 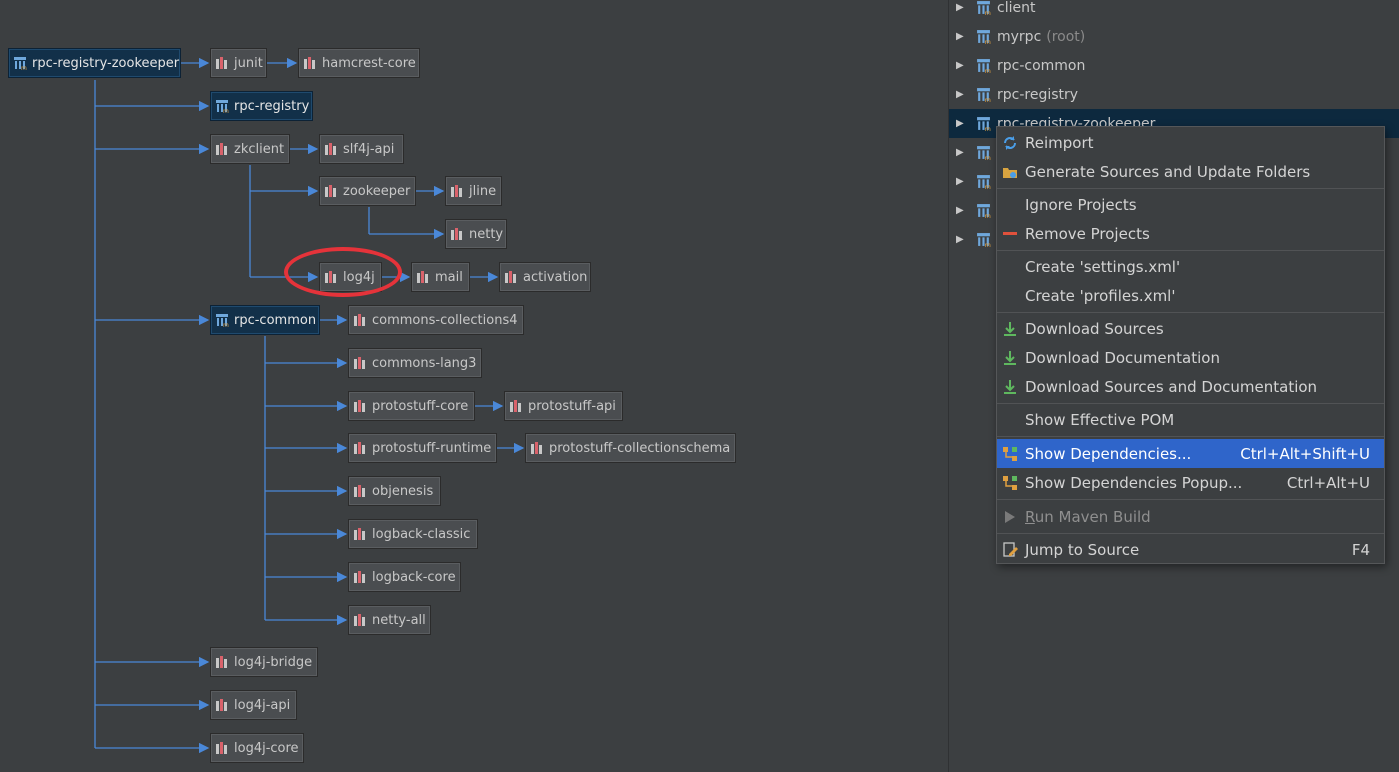 I want to click on graph-node-logback-core: logback-core, so click(x=404, y=577).